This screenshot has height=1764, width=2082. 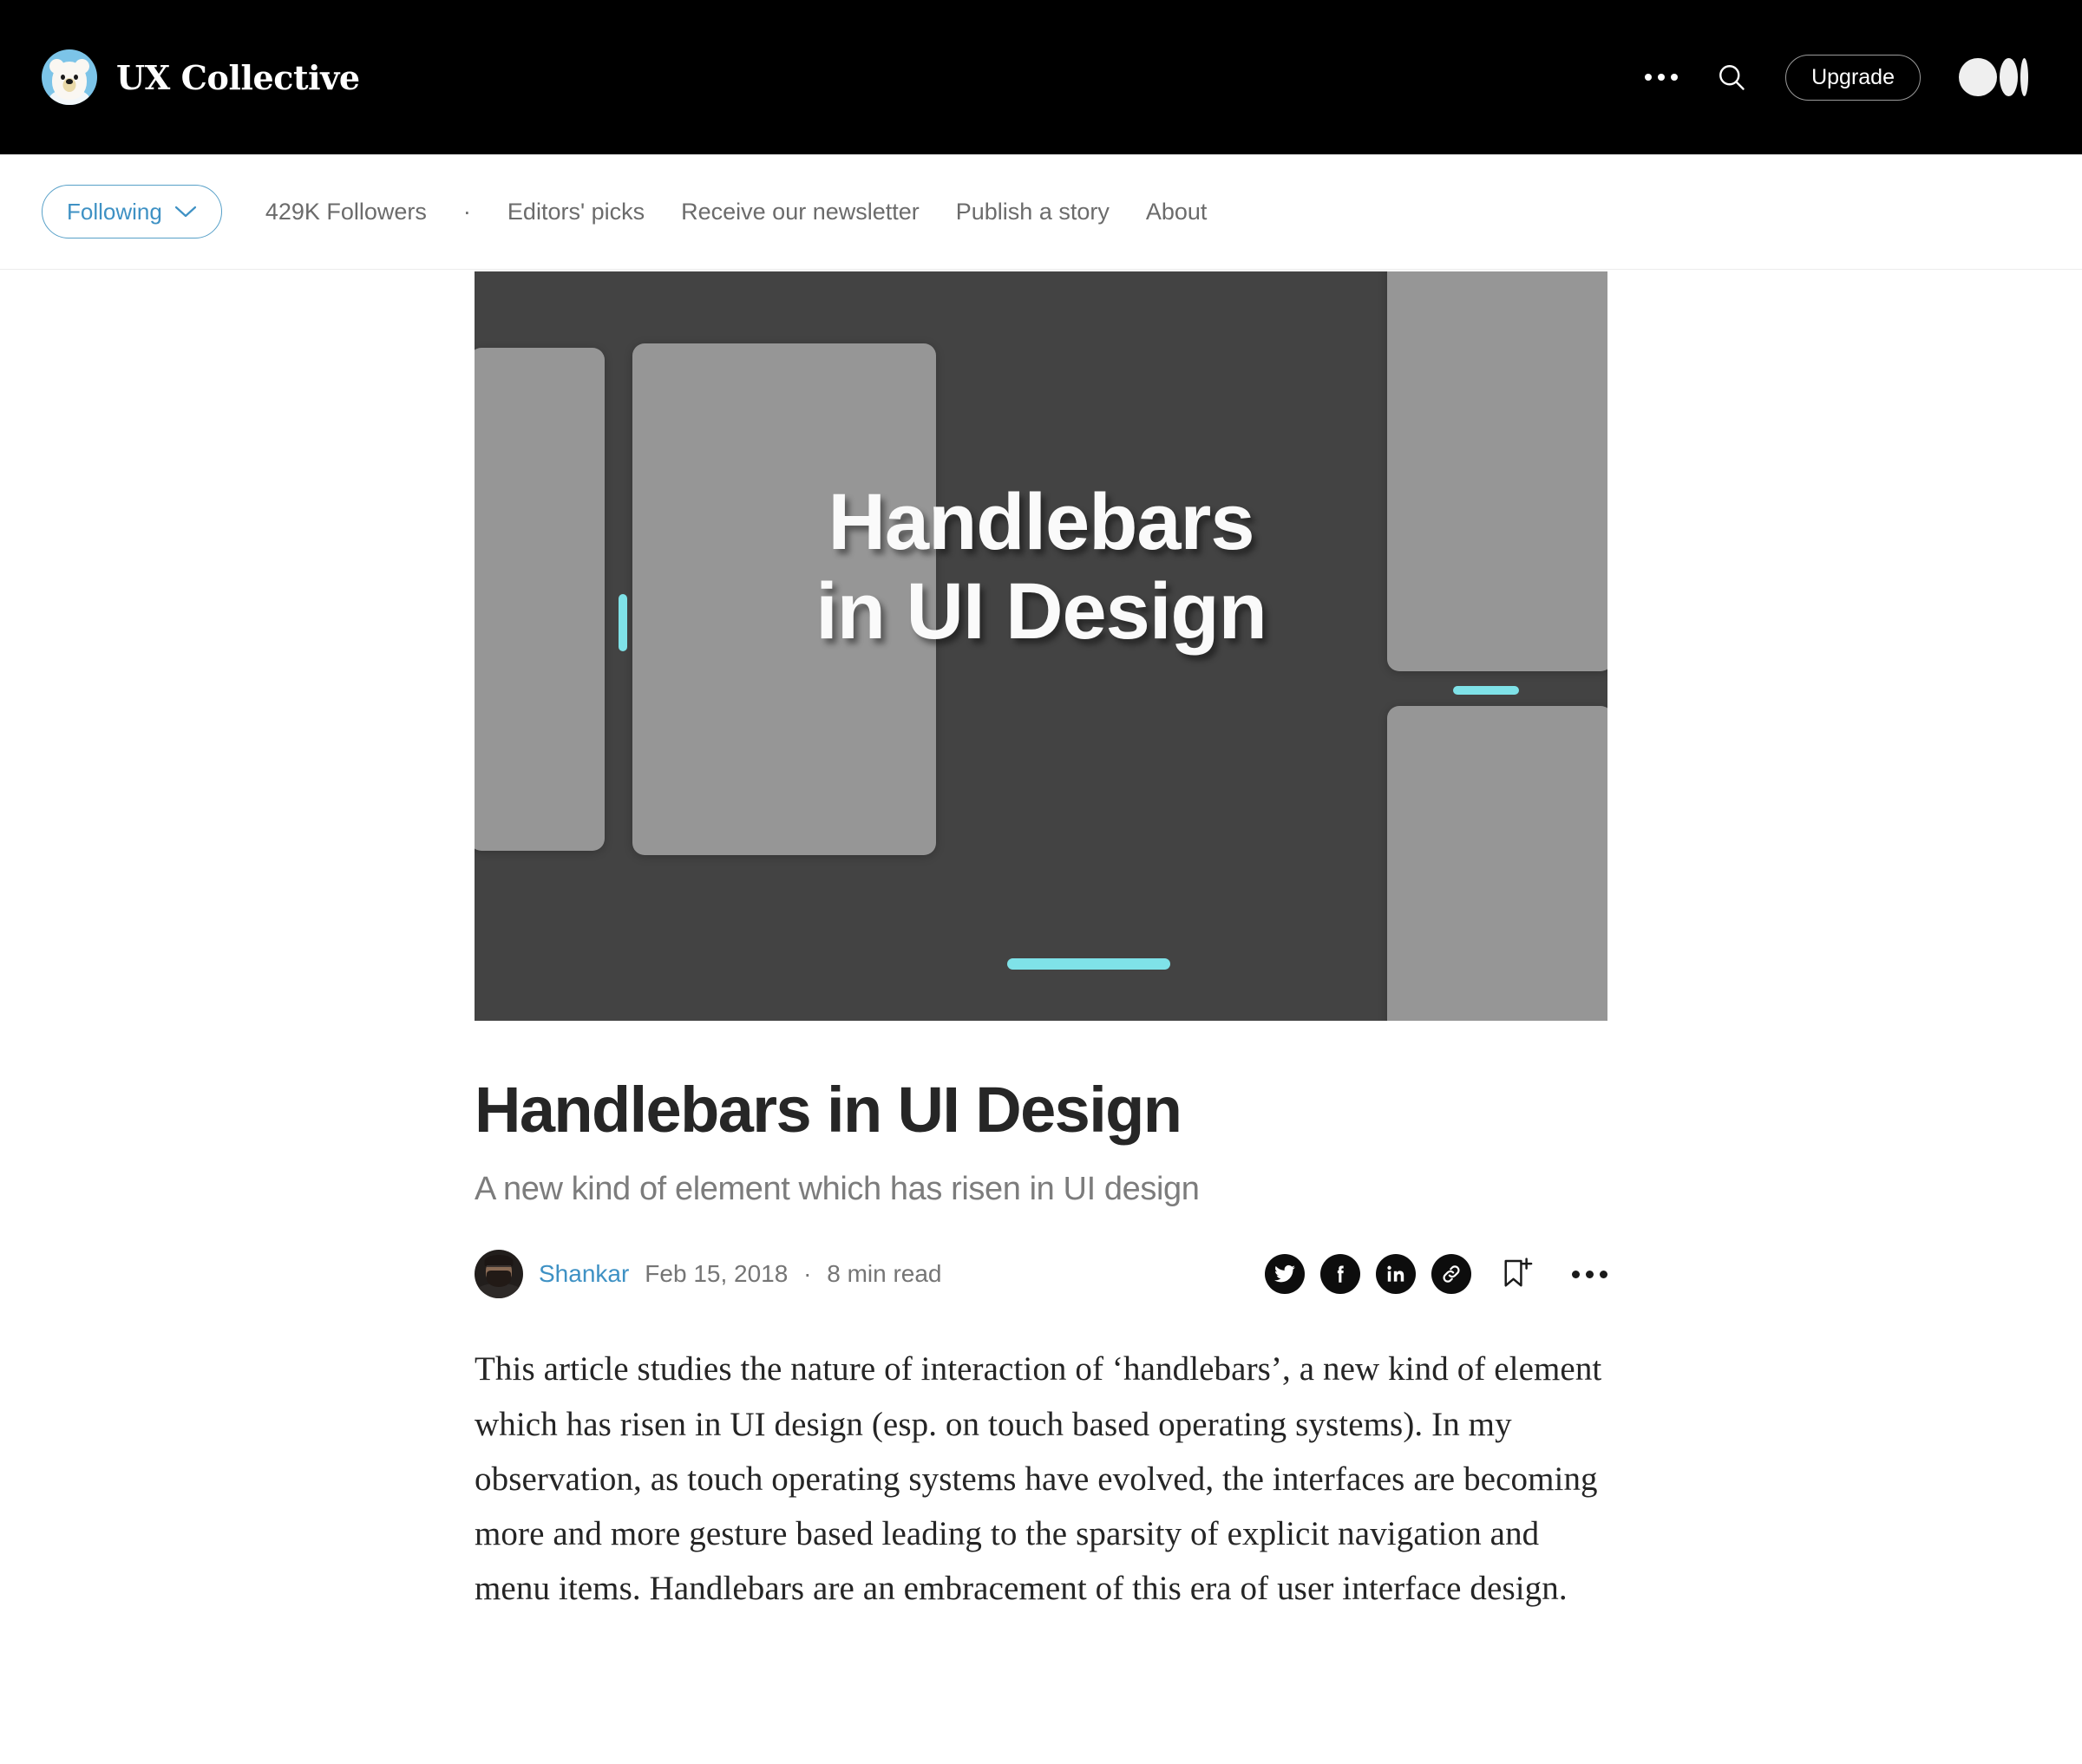 I want to click on link-icon, so click(x=1451, y=1275).